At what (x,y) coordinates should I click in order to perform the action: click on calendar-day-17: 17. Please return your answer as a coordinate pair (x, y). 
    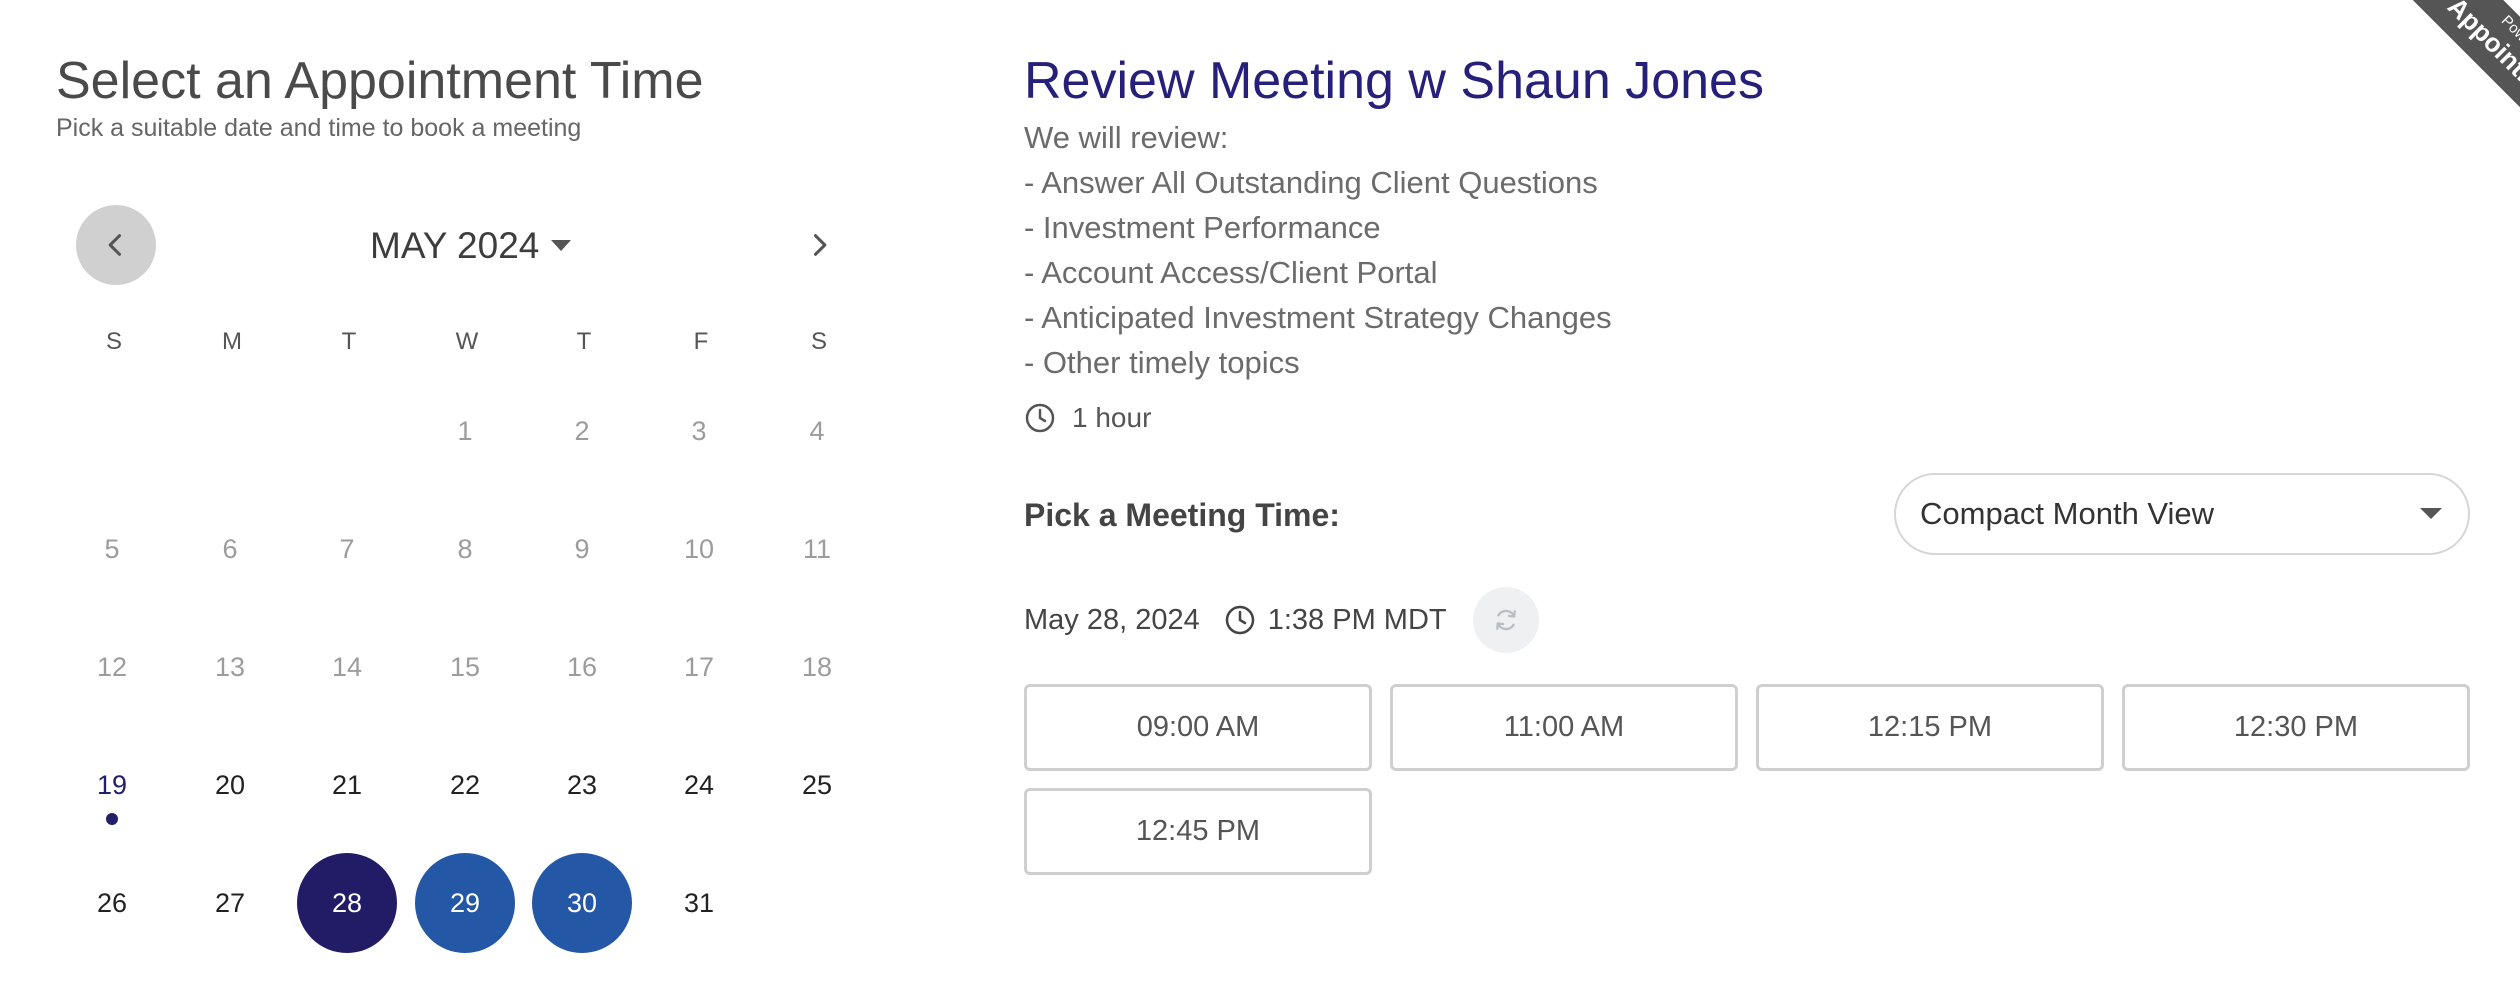
    Looking at the image, I should click on (699, 667).